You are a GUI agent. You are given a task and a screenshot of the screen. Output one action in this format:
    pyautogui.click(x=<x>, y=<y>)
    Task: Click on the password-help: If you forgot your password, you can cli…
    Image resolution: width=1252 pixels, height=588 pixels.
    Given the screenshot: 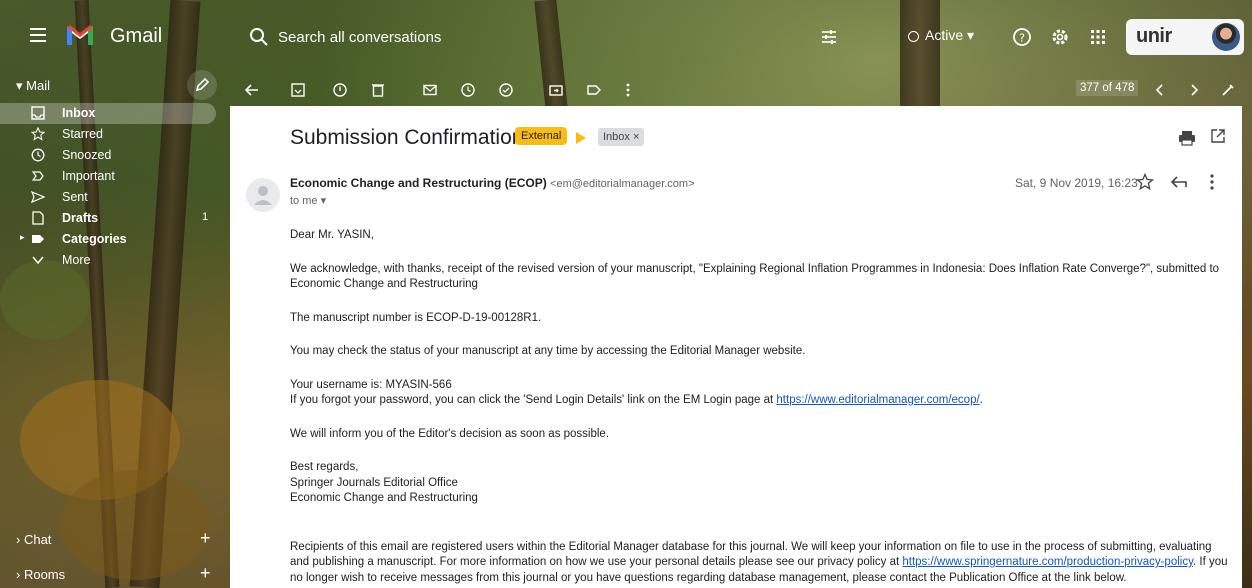 What is the action you would take?
    pyautogui.click(x=636, y=400)
    